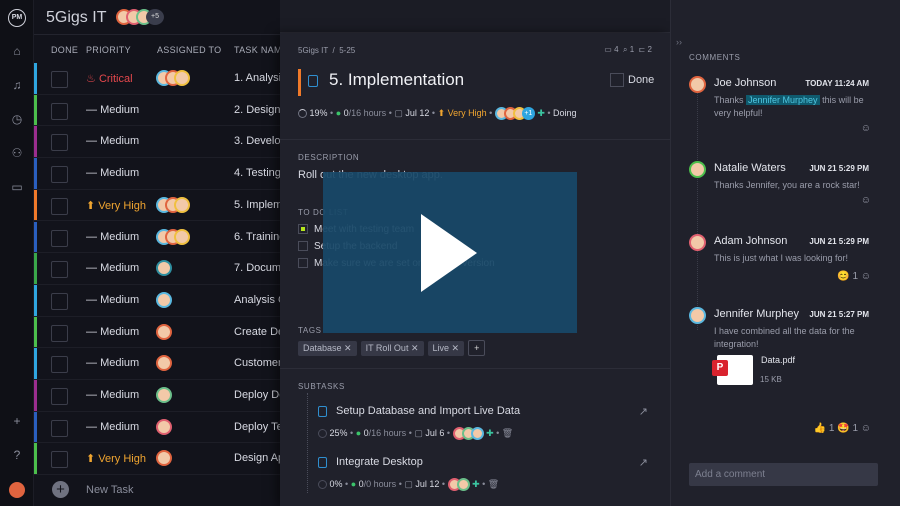 Image resolution: width=900 pixels, height=506 pixels. I want to click on task-name: 3. Development, so click(257, 141).